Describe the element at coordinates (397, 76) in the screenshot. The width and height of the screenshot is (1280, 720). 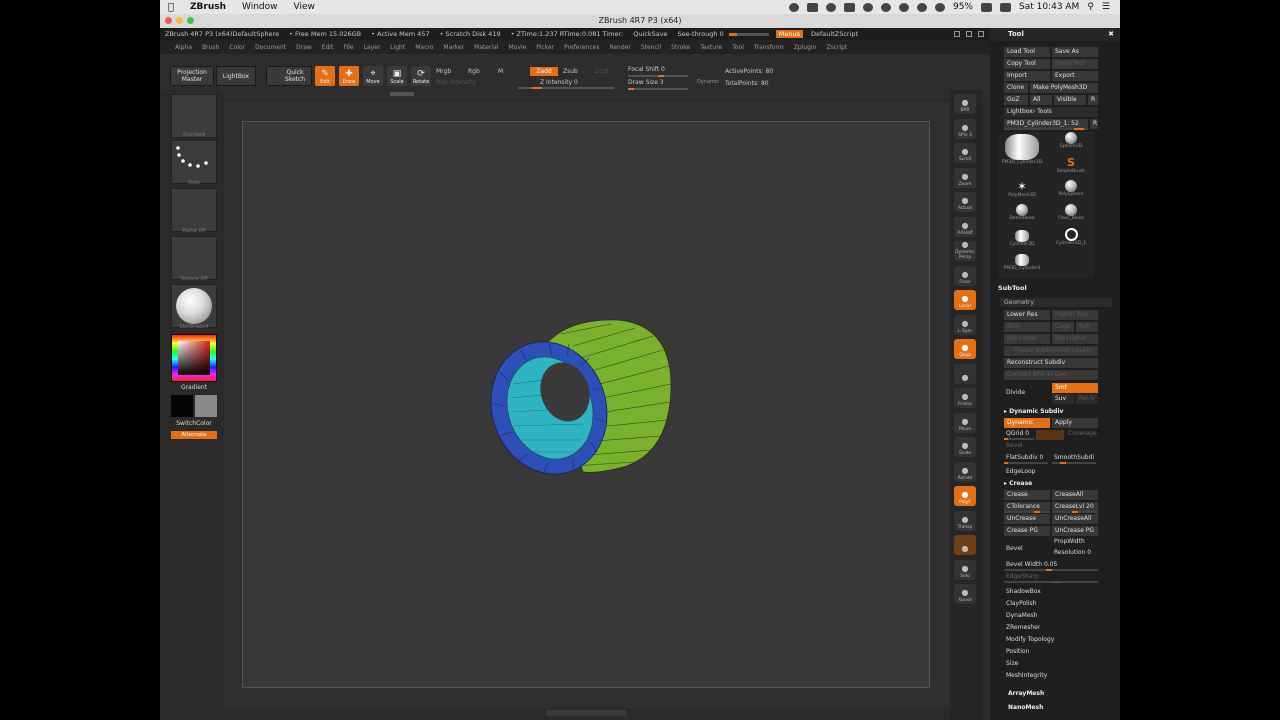
I see `scale-mode-button: ▣ Scale` at that location.